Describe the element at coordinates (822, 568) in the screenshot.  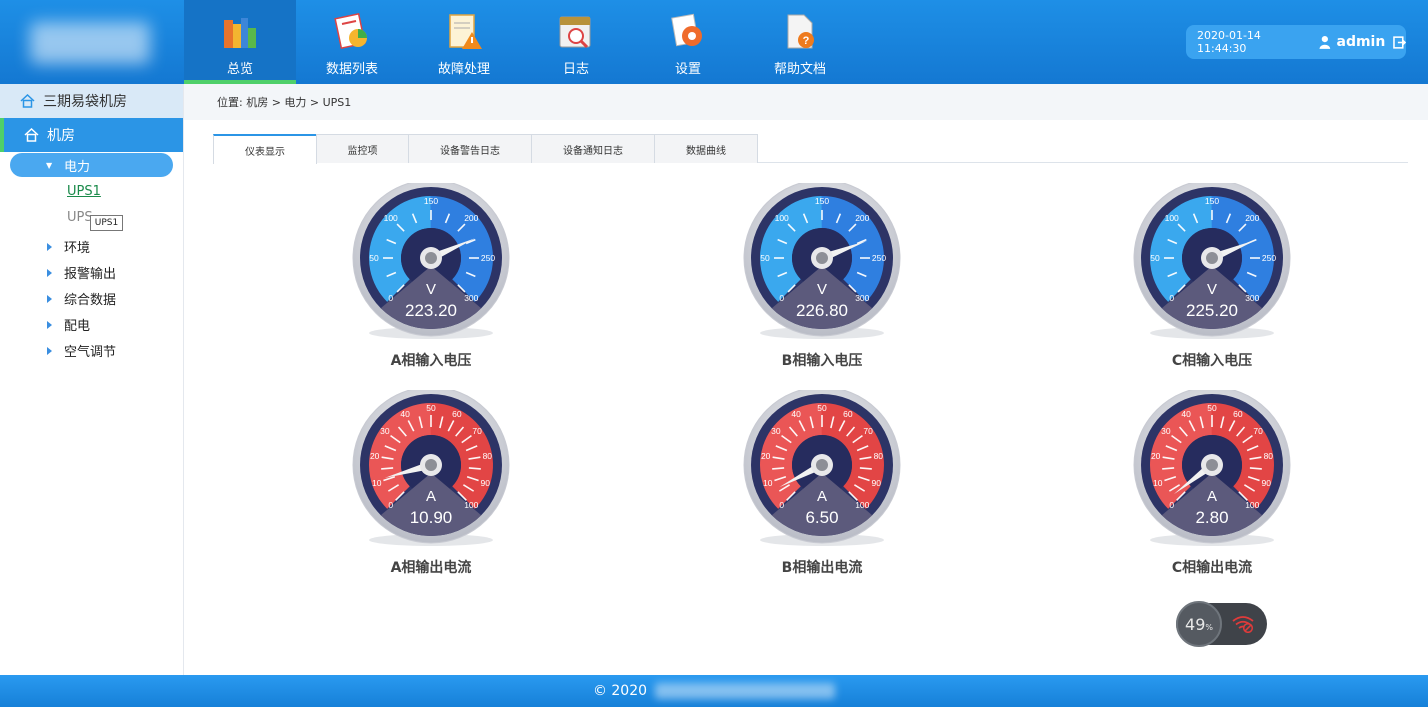
I see `gauge-title: B相输出电流` at that location.